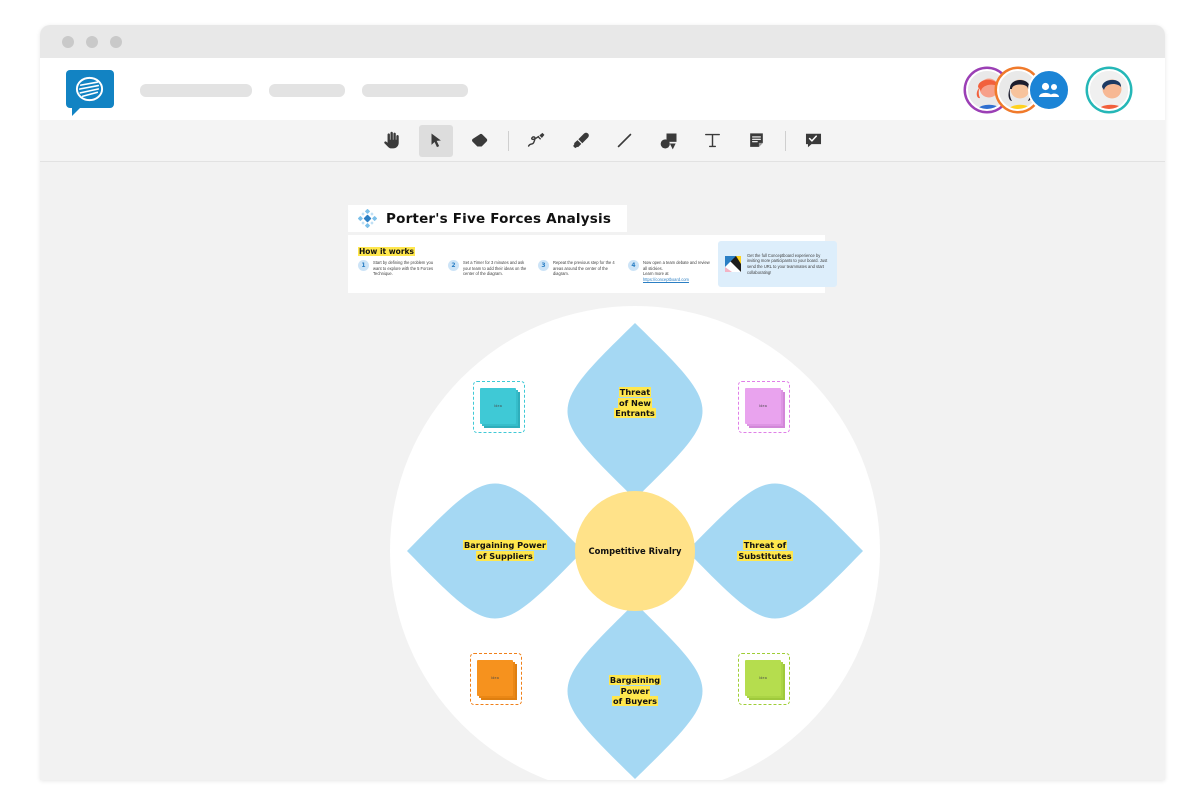  I want to click on step-learn-more-prefix: Learn more at, so click(656, 274).